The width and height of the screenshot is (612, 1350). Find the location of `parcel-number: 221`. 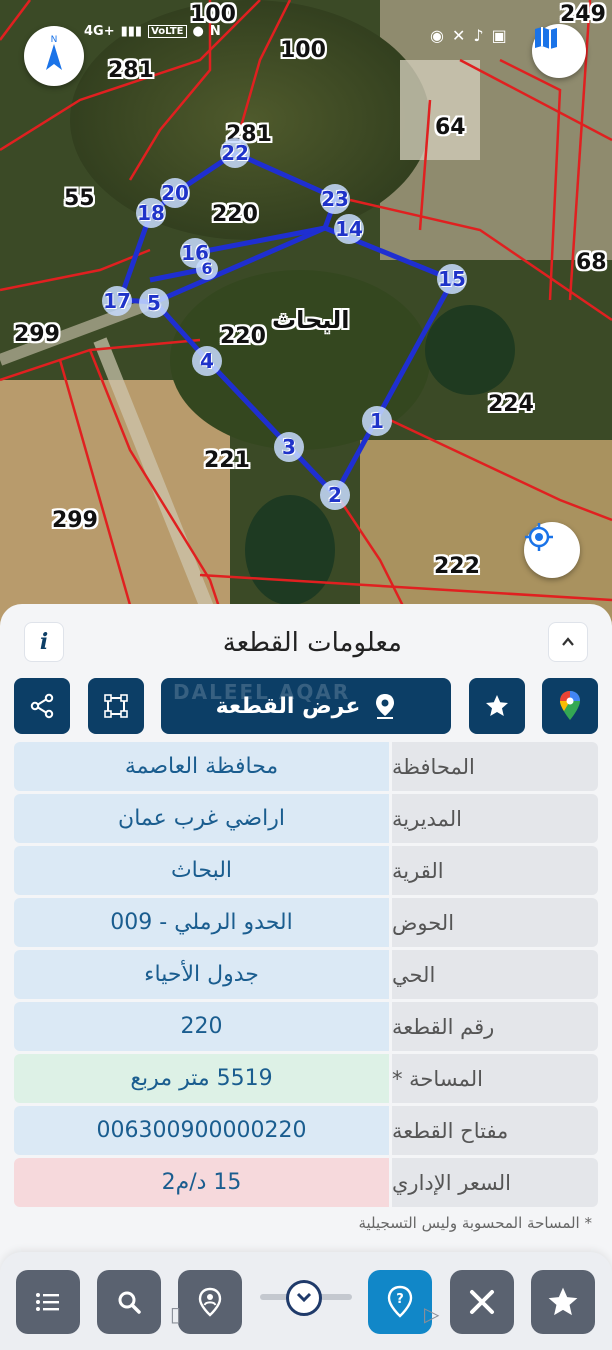

parcel-number: 221 is located at coordinates (227, 460).